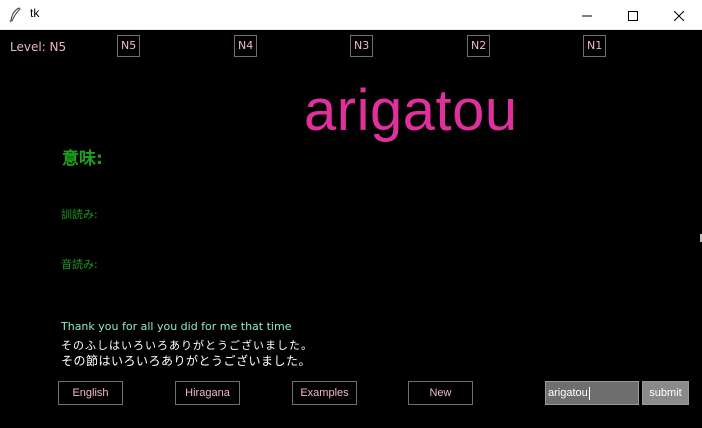 The image size is (702, 428). I want to click on minimize-button, so click(587, 15).